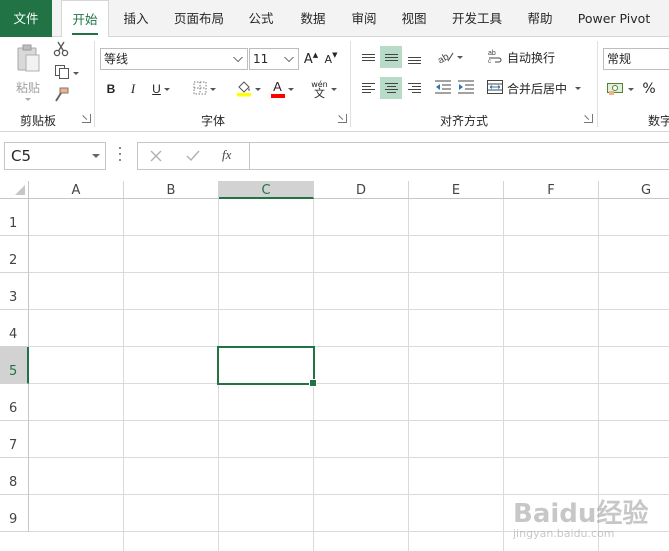 This screenshot has width=669, height=551. I want to click on svg-text: c, so click(489, 61).